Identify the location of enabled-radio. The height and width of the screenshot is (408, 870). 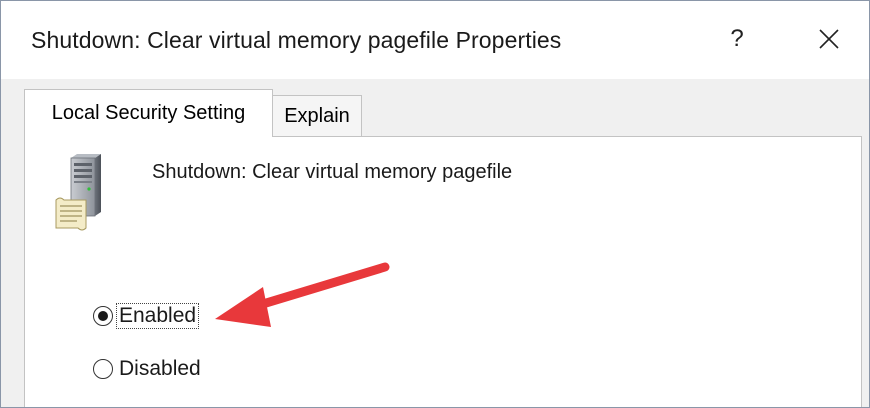
(103, 316).